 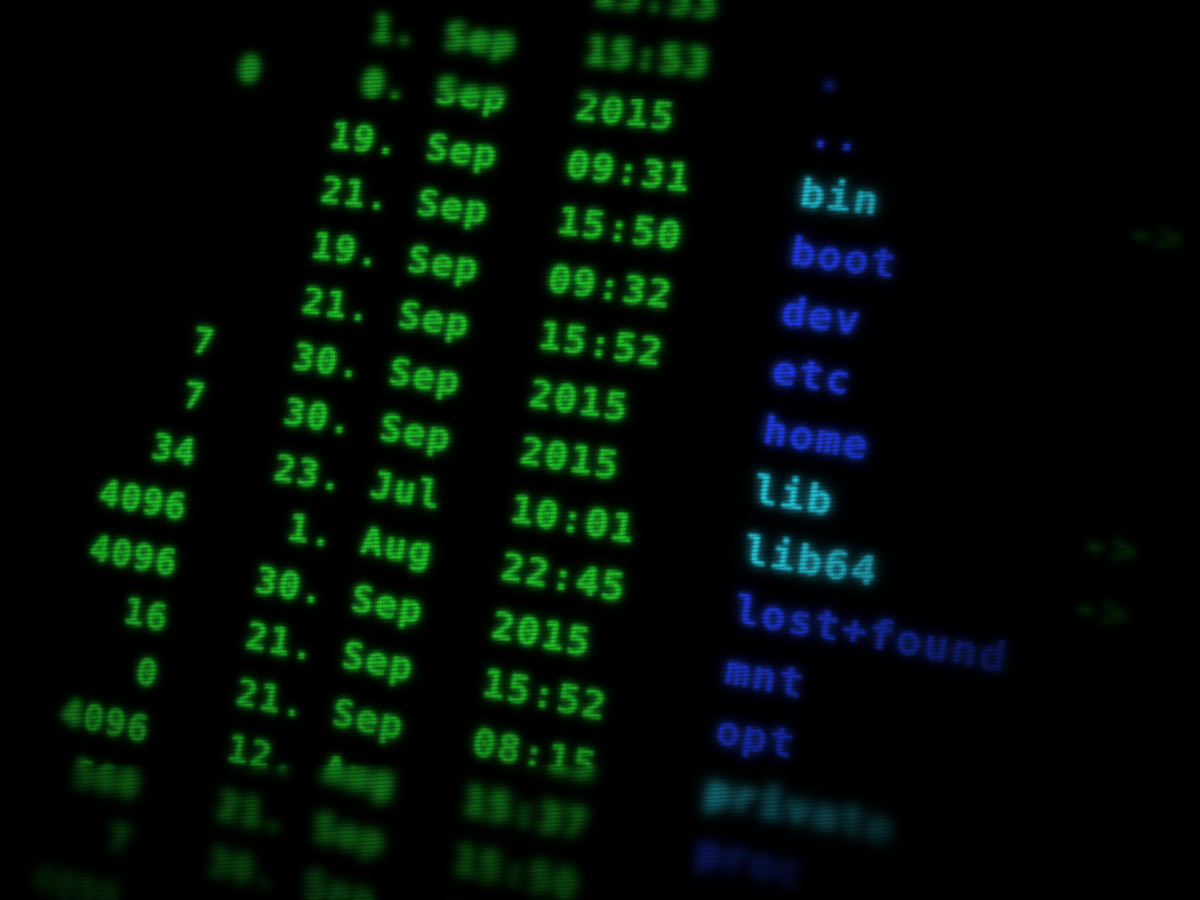 What do you see at coordinates (979, 44) in the screenshot?
I see `ls-cell-name-wrap` at bounding box center [979, 44].